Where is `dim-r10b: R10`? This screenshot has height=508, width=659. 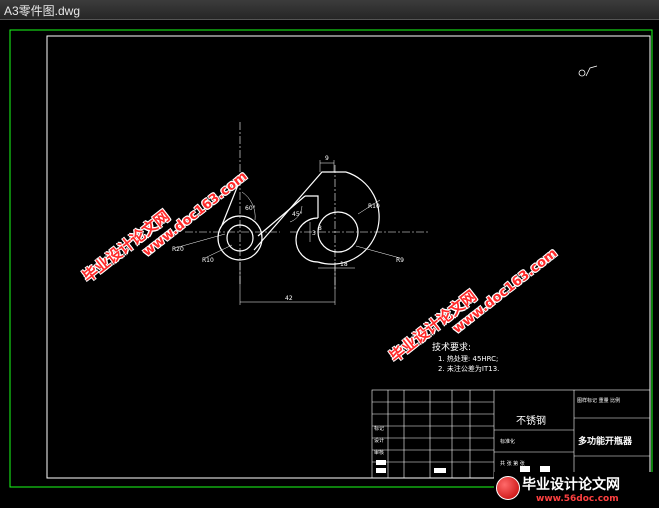
dim-r10b: R10 is located at coordinates (374, 206).